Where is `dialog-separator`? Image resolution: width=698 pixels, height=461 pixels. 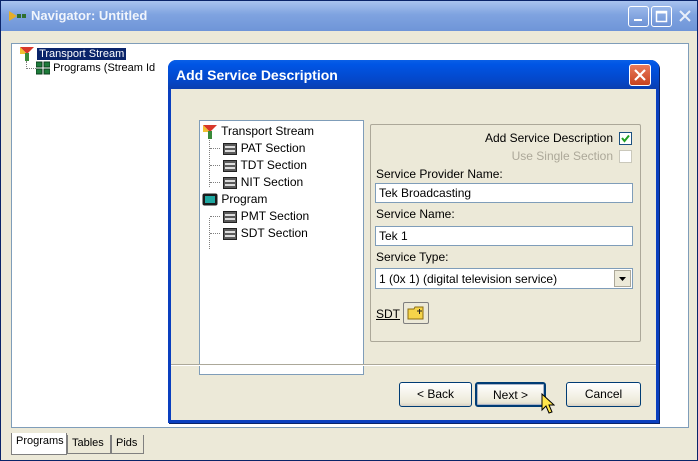 dialog-separator is located at coordinates (413, 365).